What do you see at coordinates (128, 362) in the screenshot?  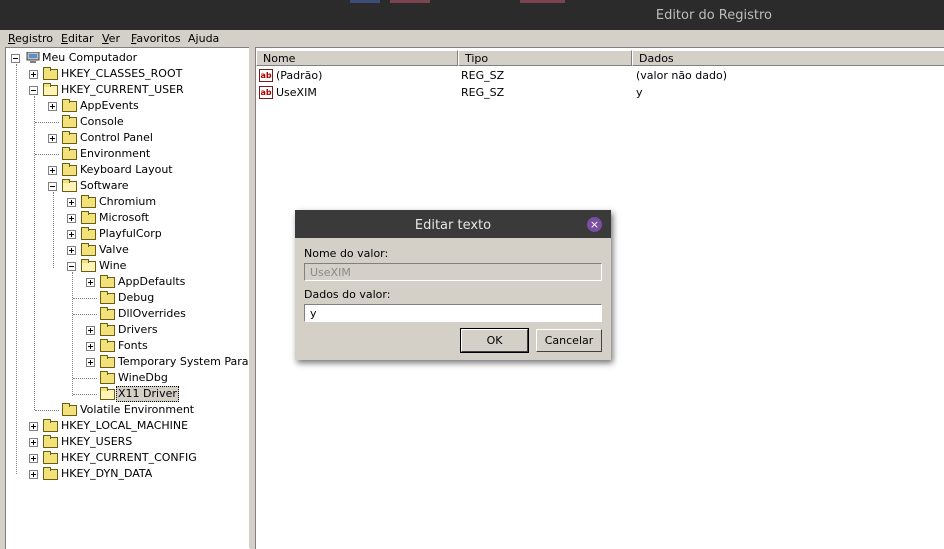 I see `tree-node-temporary-system-parameters: Temporary System Parame` at bounding box center [128, 362].